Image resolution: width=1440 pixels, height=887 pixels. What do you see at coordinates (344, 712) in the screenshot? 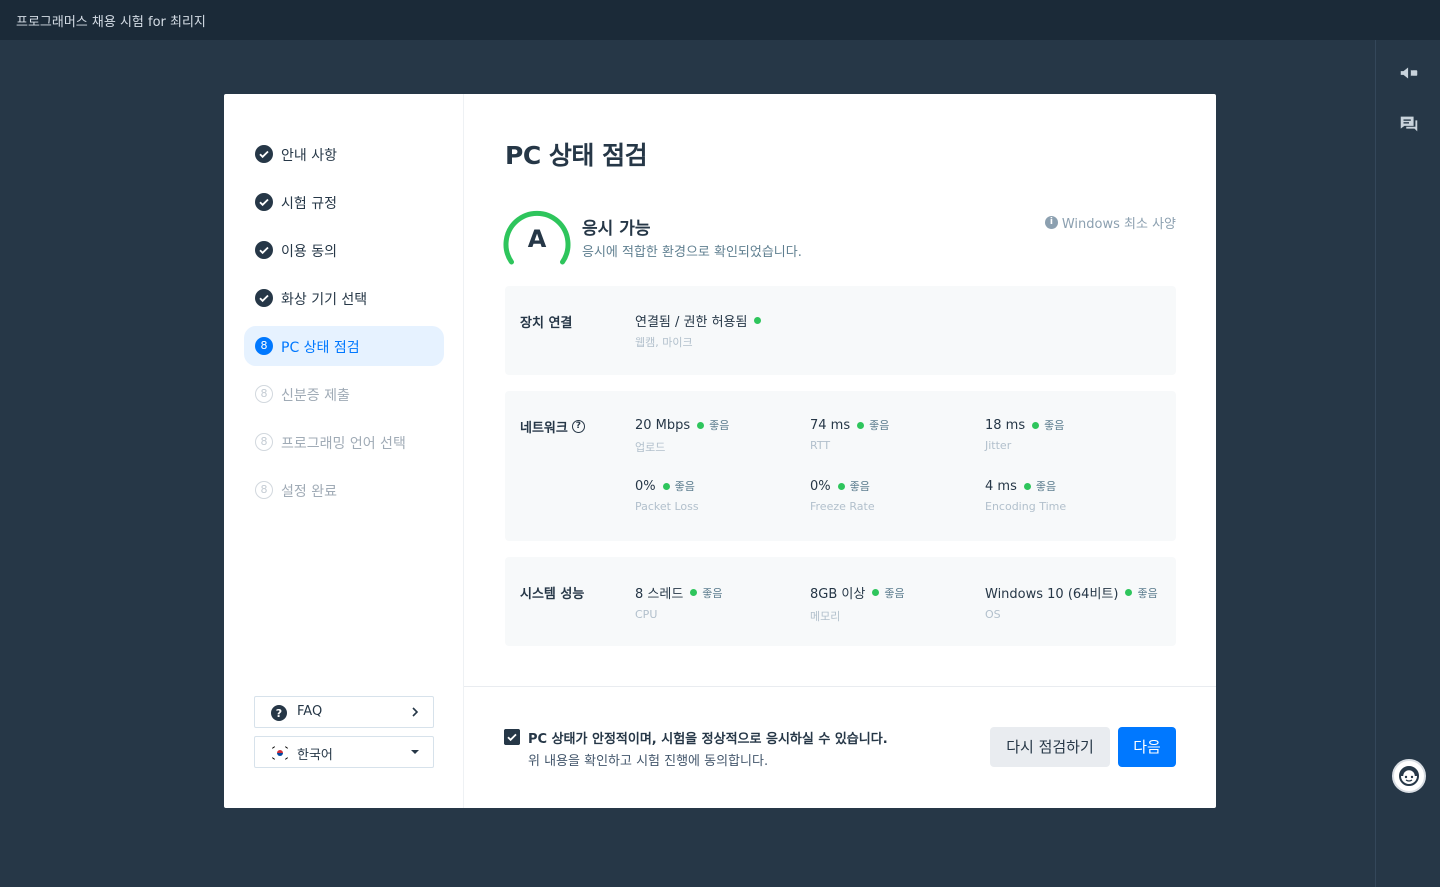
I see `faq-button: ? FAQ` at bounding box center [344, 712].